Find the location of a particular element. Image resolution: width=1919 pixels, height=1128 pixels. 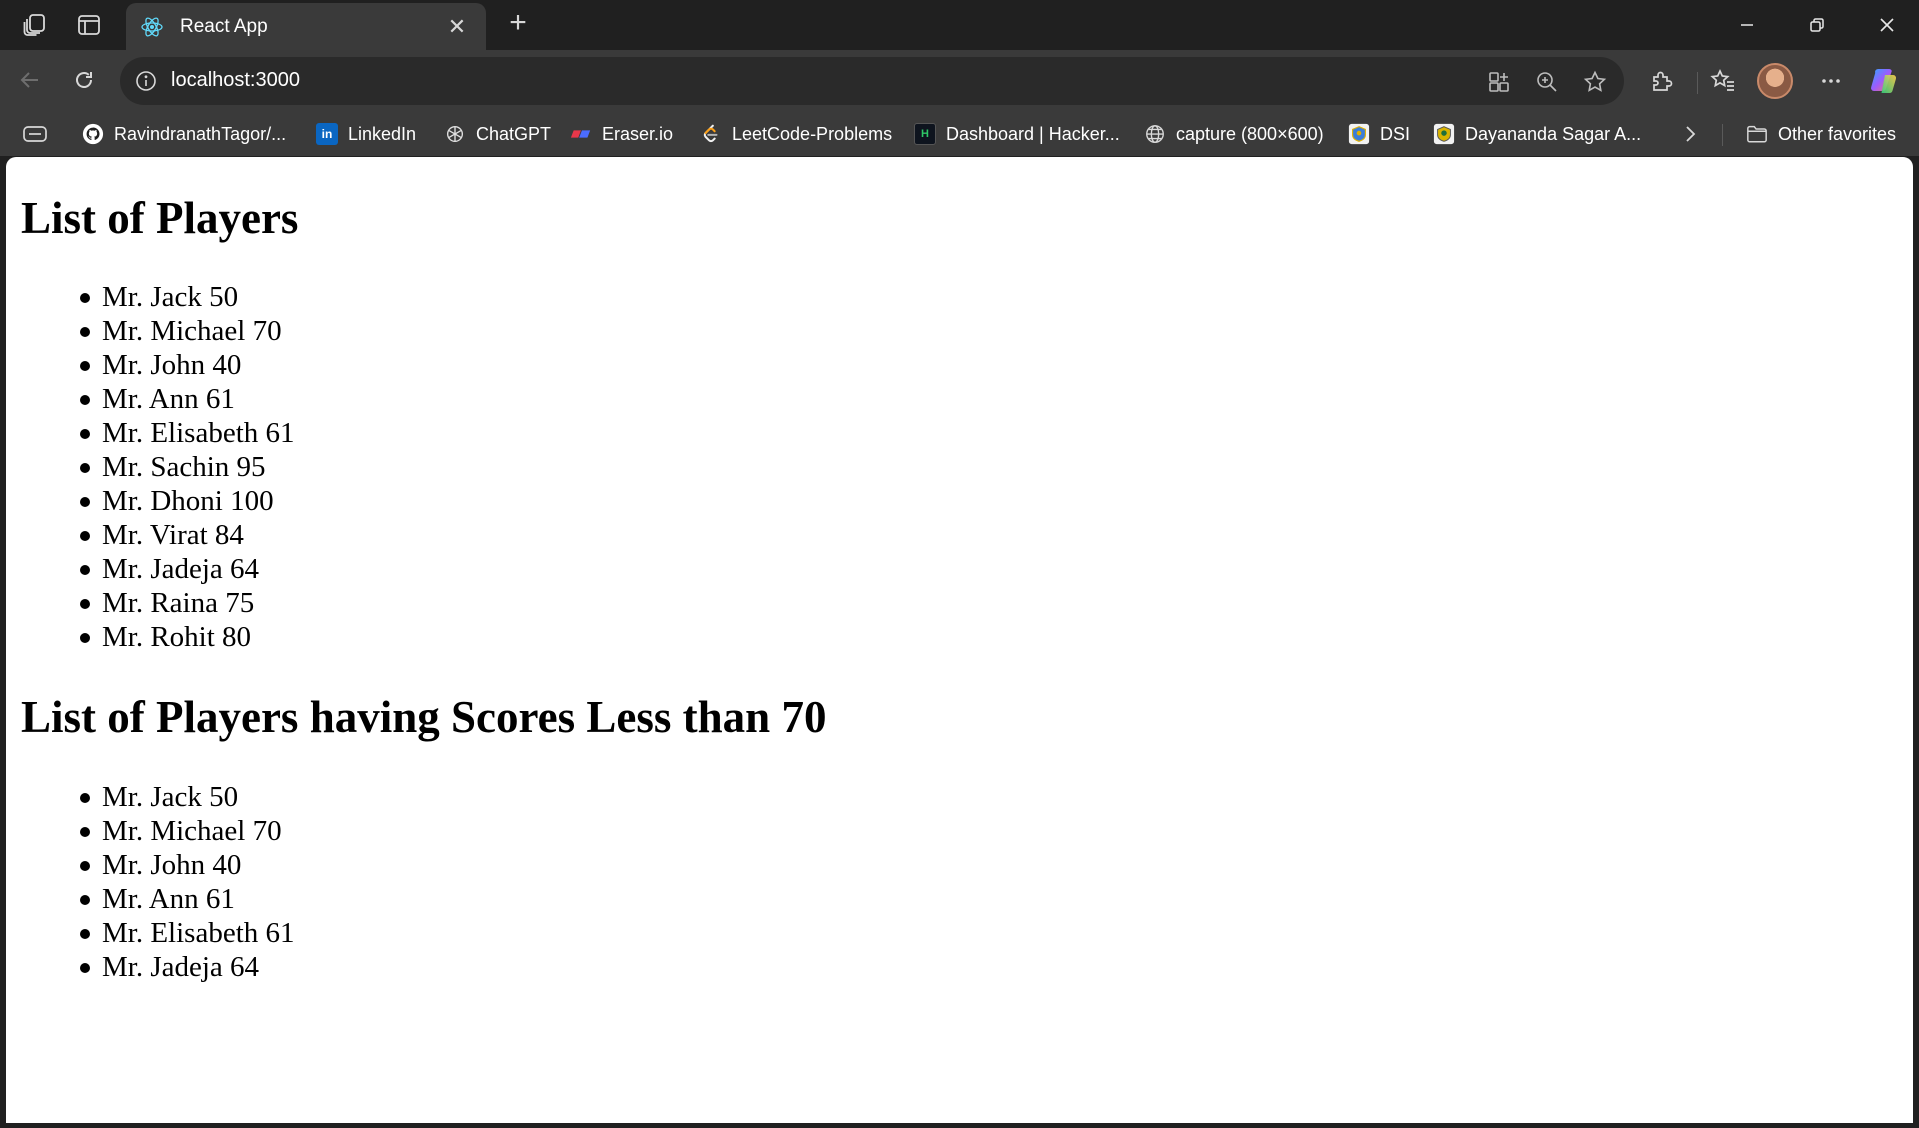

tab-react-app: React App ✕ is located at coordinates (306, 26).